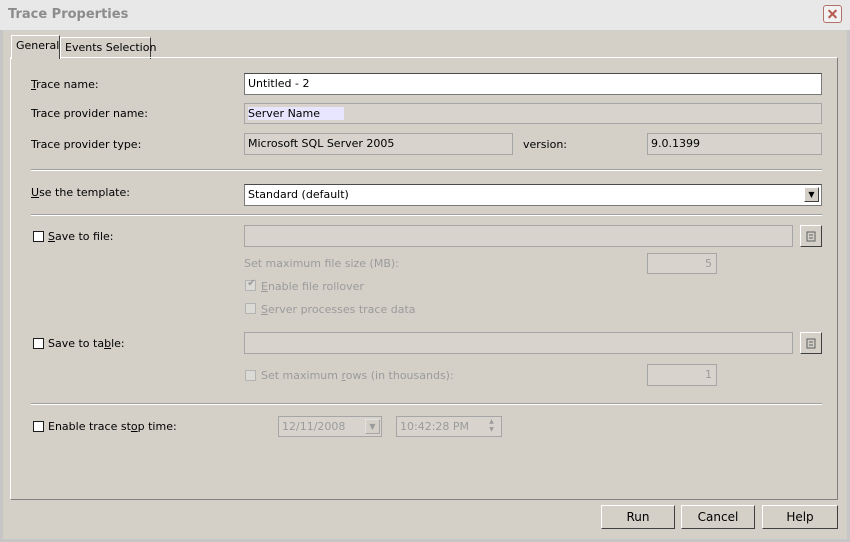 This screenshot has width=850, height=542. I want to click on max-file-size-input: 5, so click(682, 263).